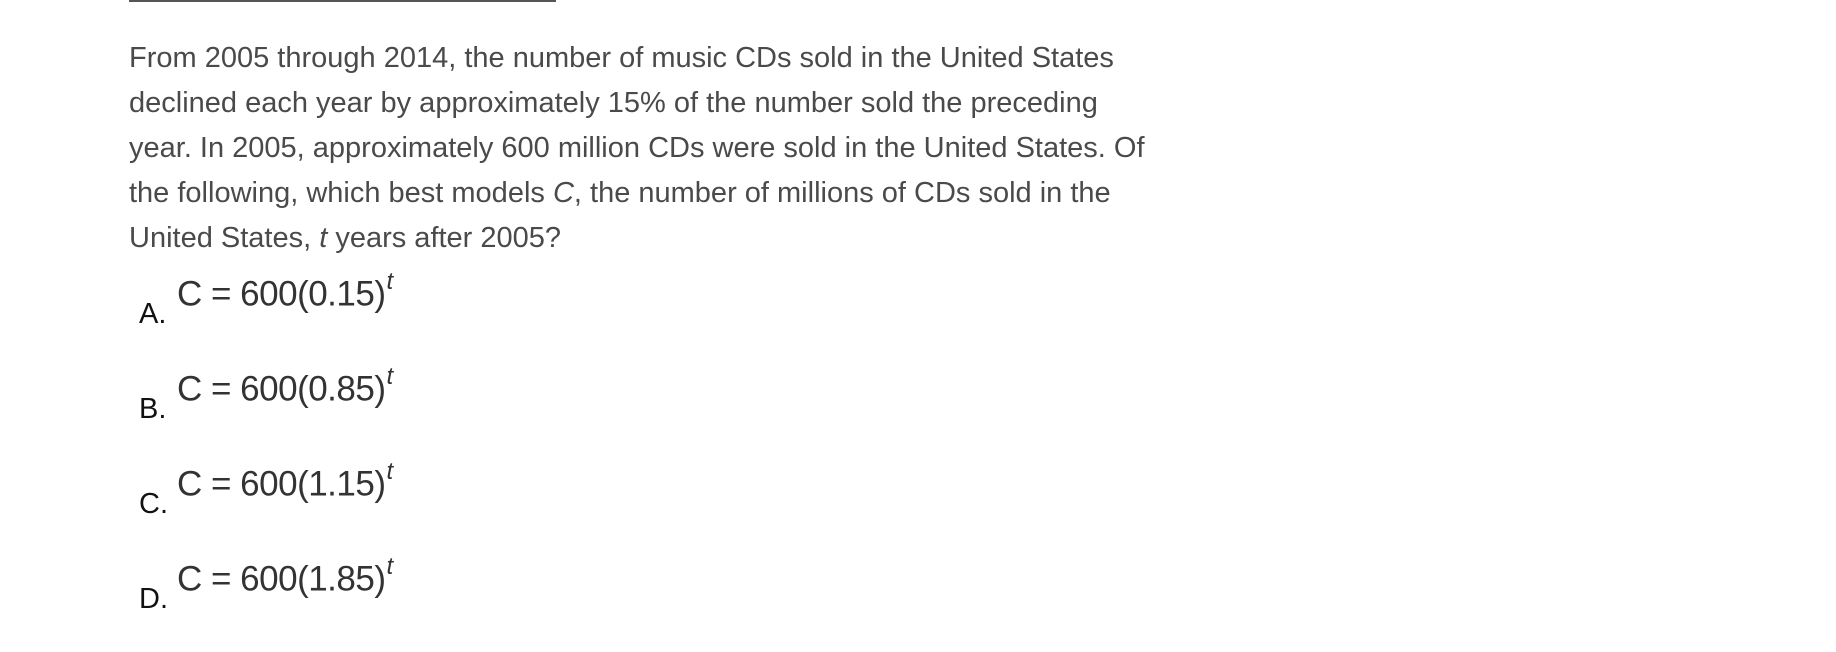 The height and width of the screenshot is (652, 1836). What do you see at coordinates (266, 412) in the screenshot?
I see `choice-b: B. C = 600(0.85)t` at bounding box center [266, 412].